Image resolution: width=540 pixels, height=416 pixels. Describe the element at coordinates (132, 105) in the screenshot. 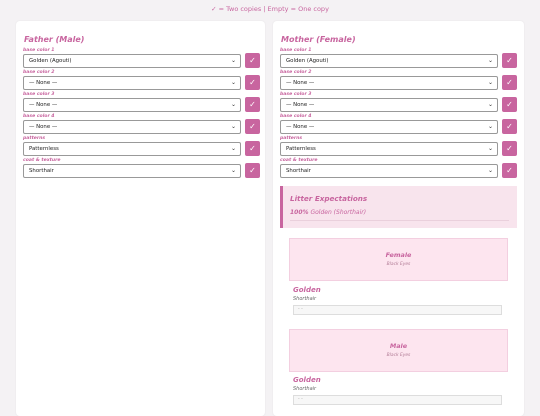

I see `father-base-color-3-select: — None — ⌄` at that location.